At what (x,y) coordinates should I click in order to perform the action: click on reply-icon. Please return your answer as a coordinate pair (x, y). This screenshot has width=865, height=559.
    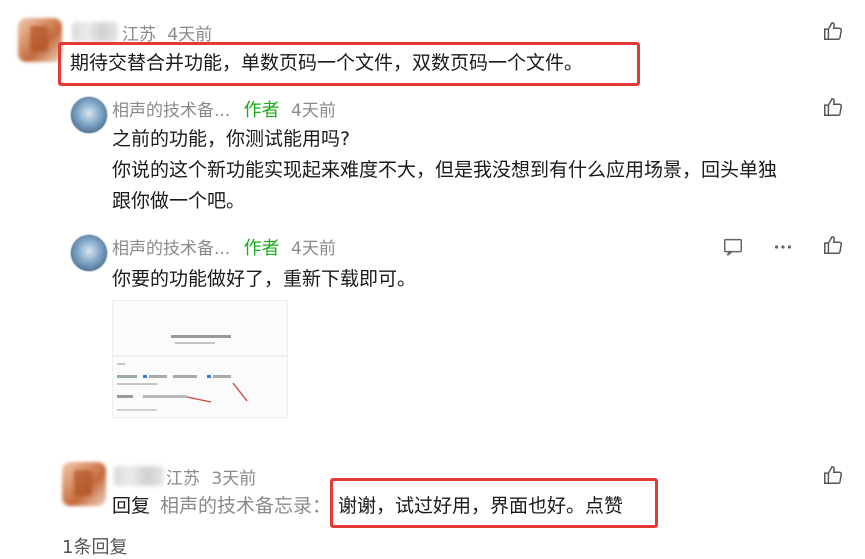
    Looking at the image, I should click on (733, 247).